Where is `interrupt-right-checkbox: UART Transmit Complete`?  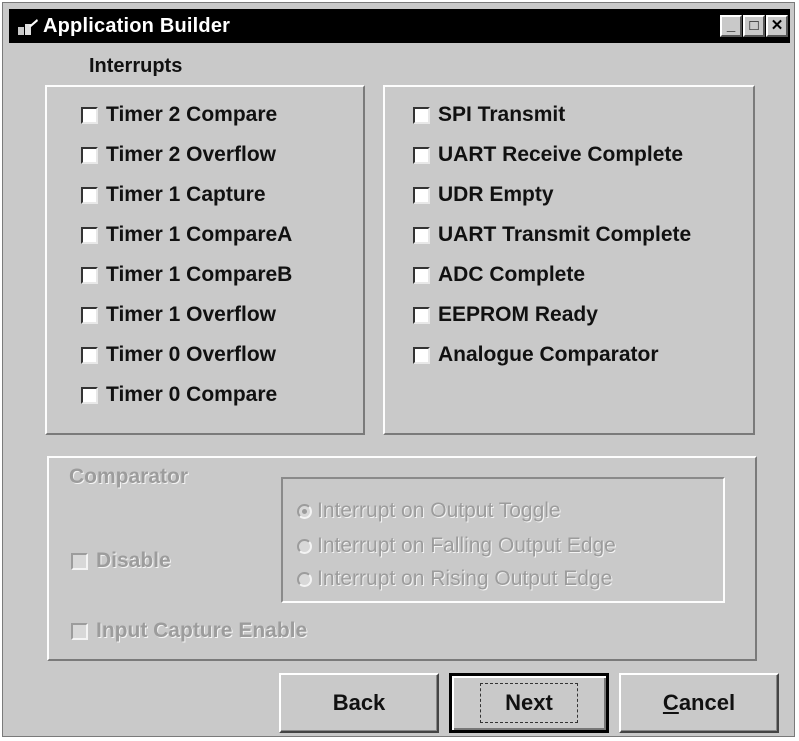
interrupt-right-checkbox: UART Transmit Complete is located at coordinates (552, 235).